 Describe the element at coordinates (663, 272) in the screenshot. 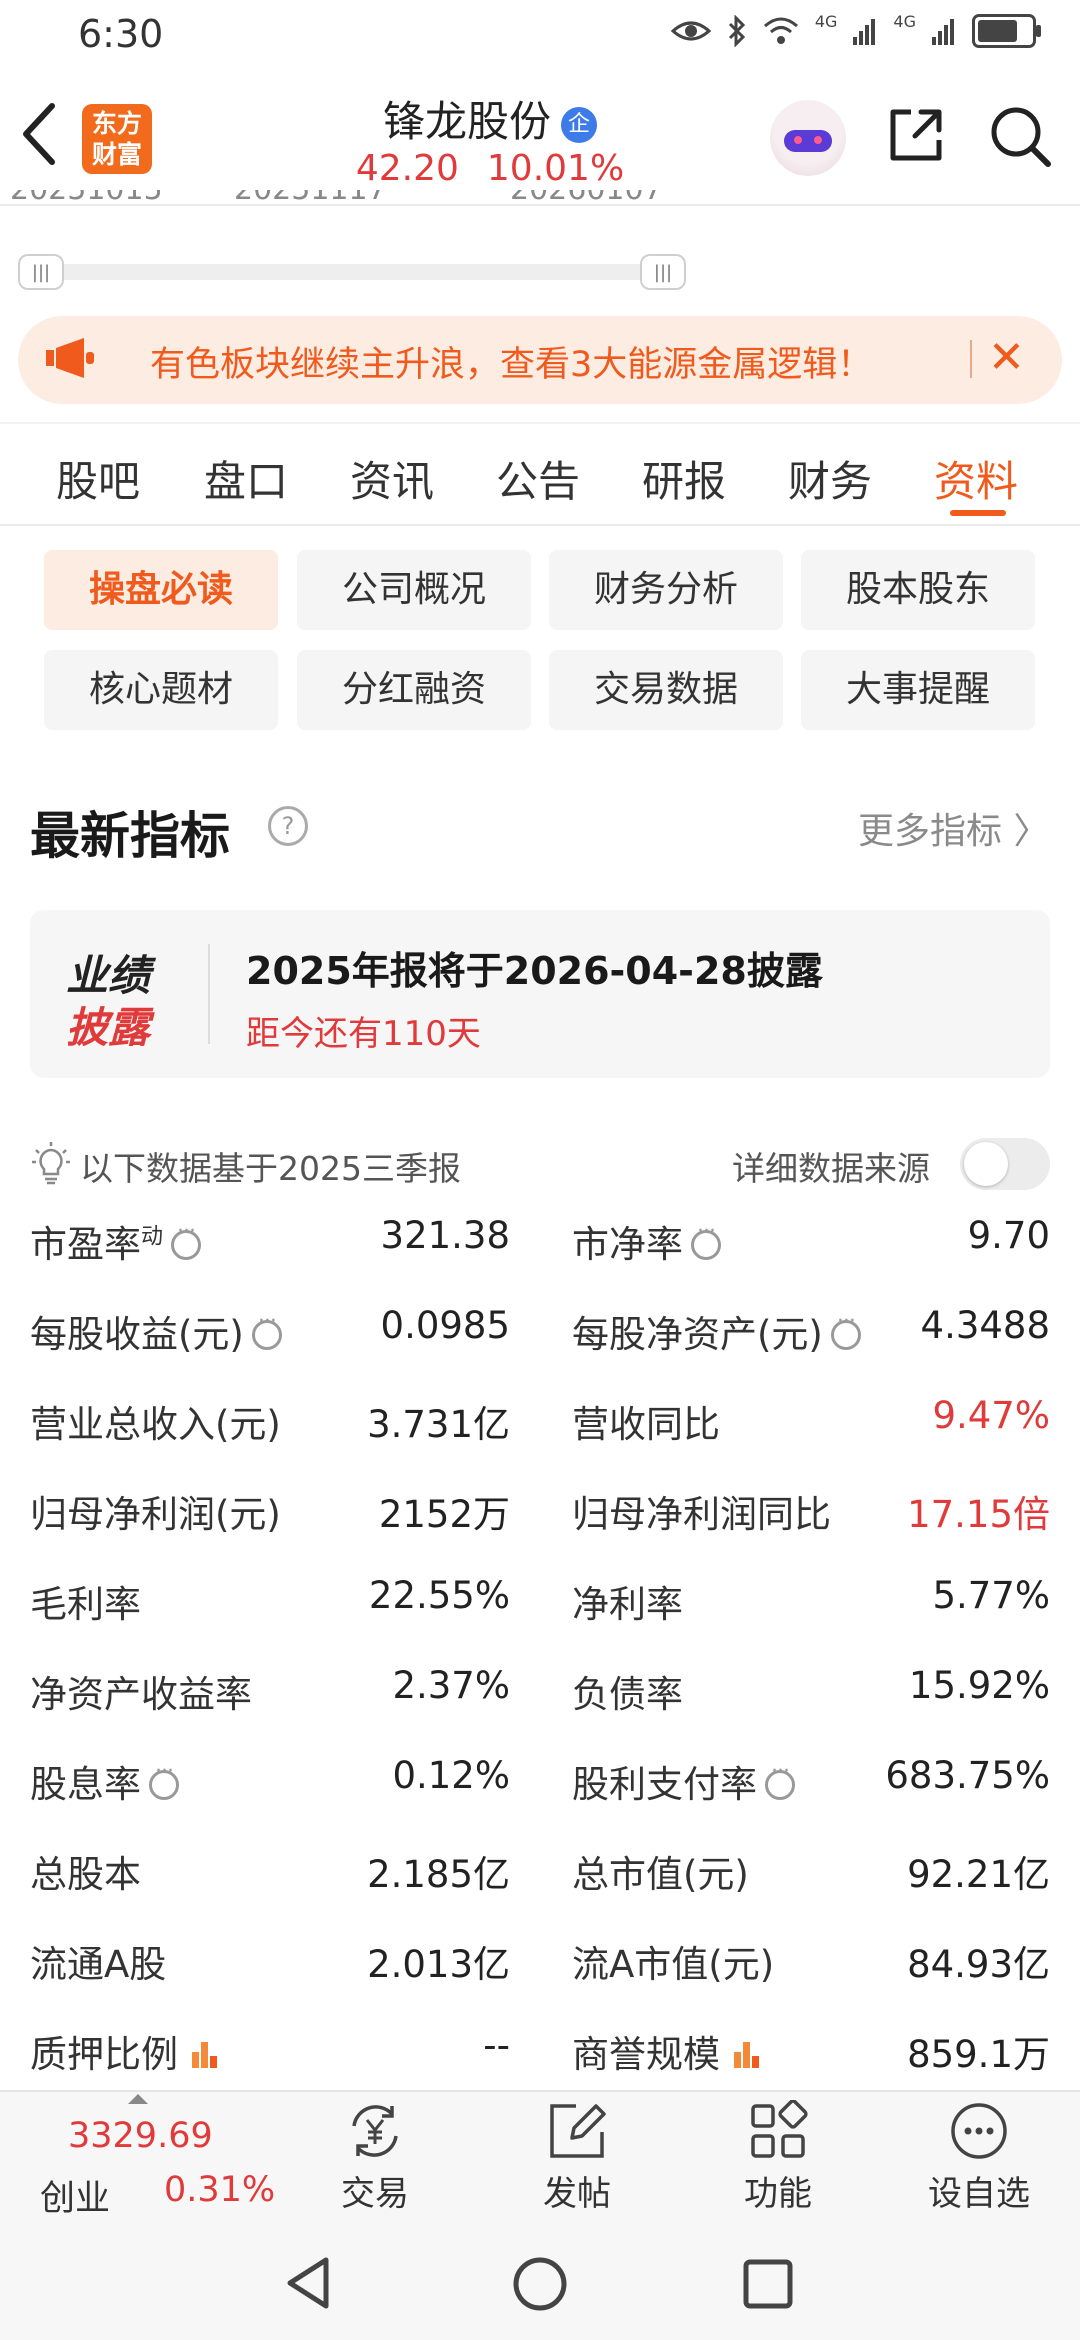

I see `range-handle-right: |||` at that location.